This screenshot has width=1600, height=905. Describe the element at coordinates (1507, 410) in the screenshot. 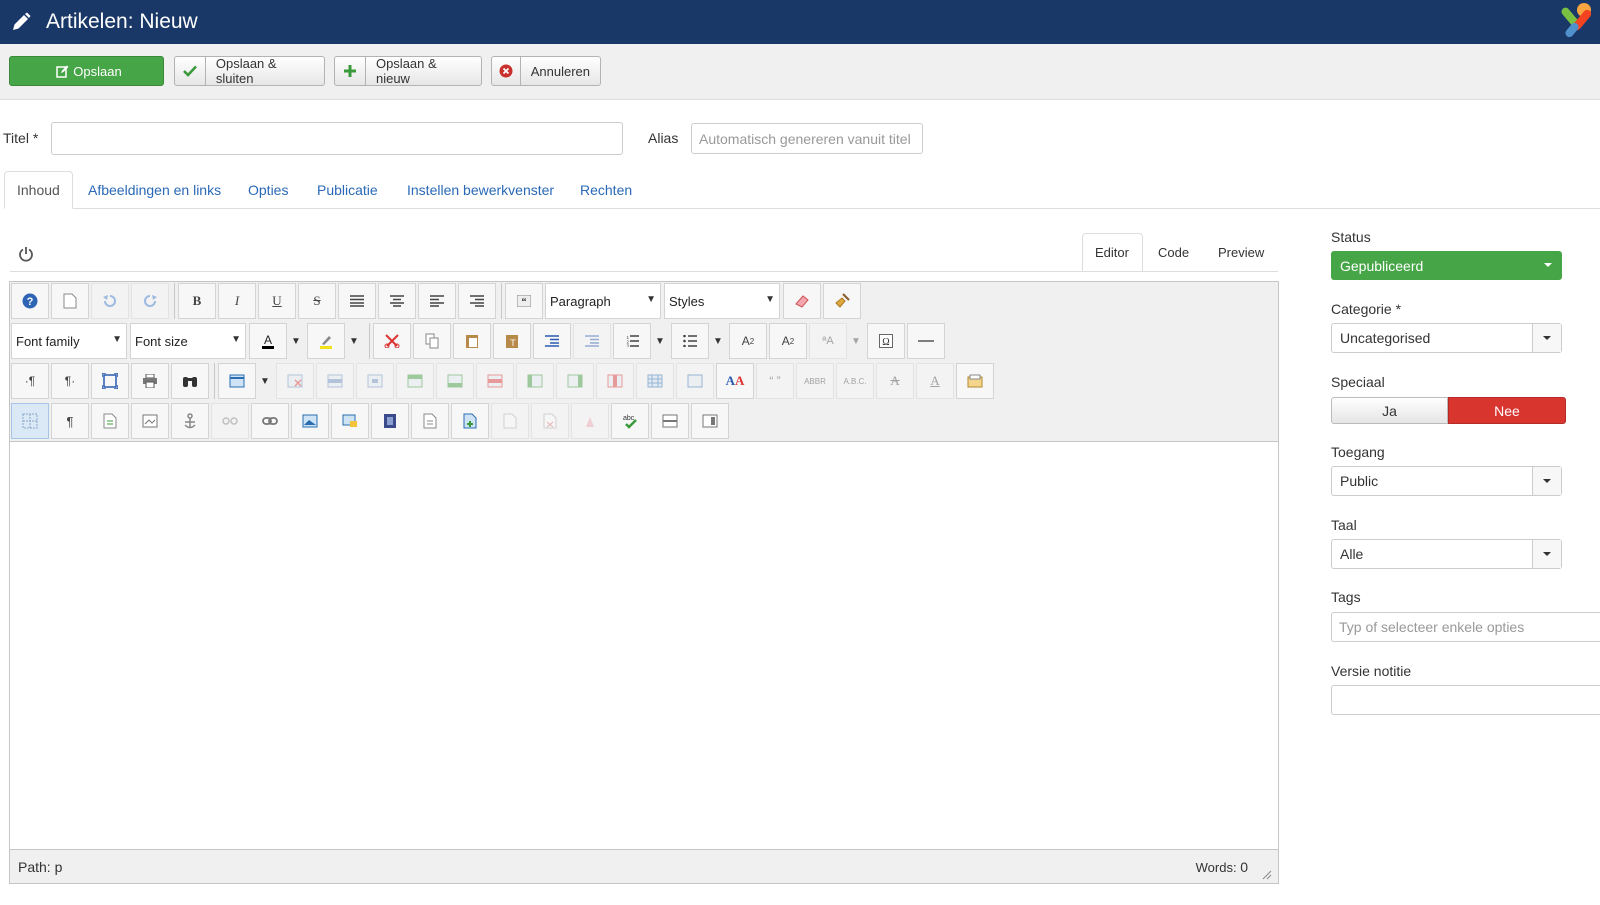

I see `featured-no-button: Nee` at that location.